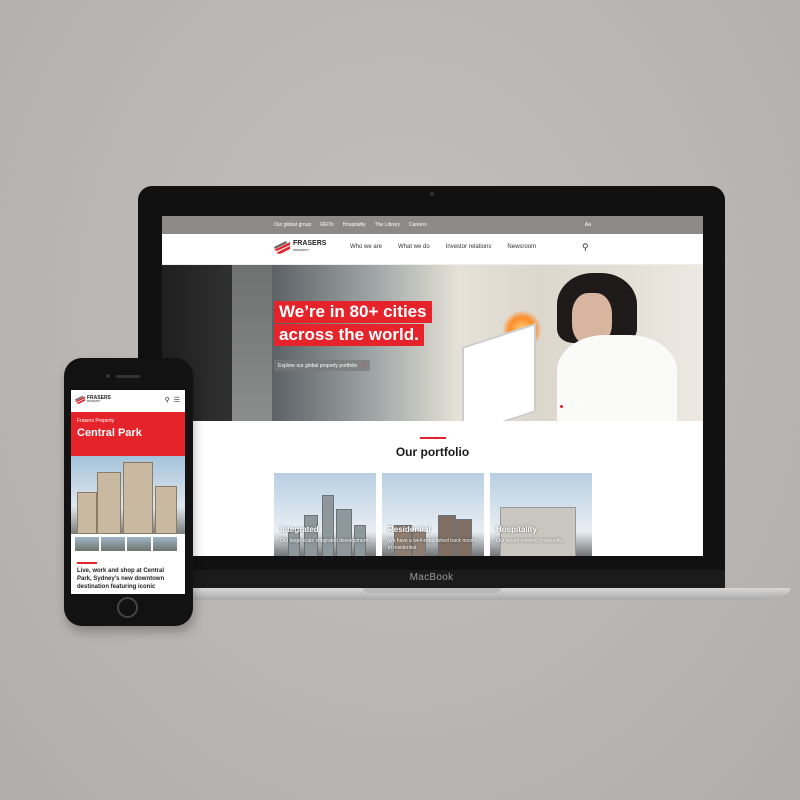  Describe the element at coordinates (349, 335) in the screenshot. I see `hero-headline-line2: across the world.` at that location.